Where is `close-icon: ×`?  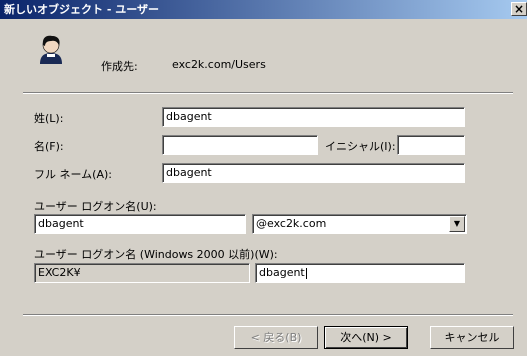
close-icon: × is located at coordinates (519, 9).